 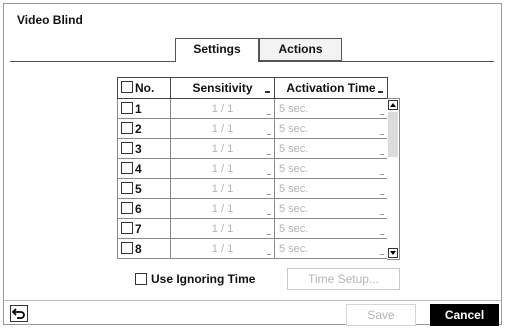 I want to click on row-number: 4, so click(x=138, y=168).